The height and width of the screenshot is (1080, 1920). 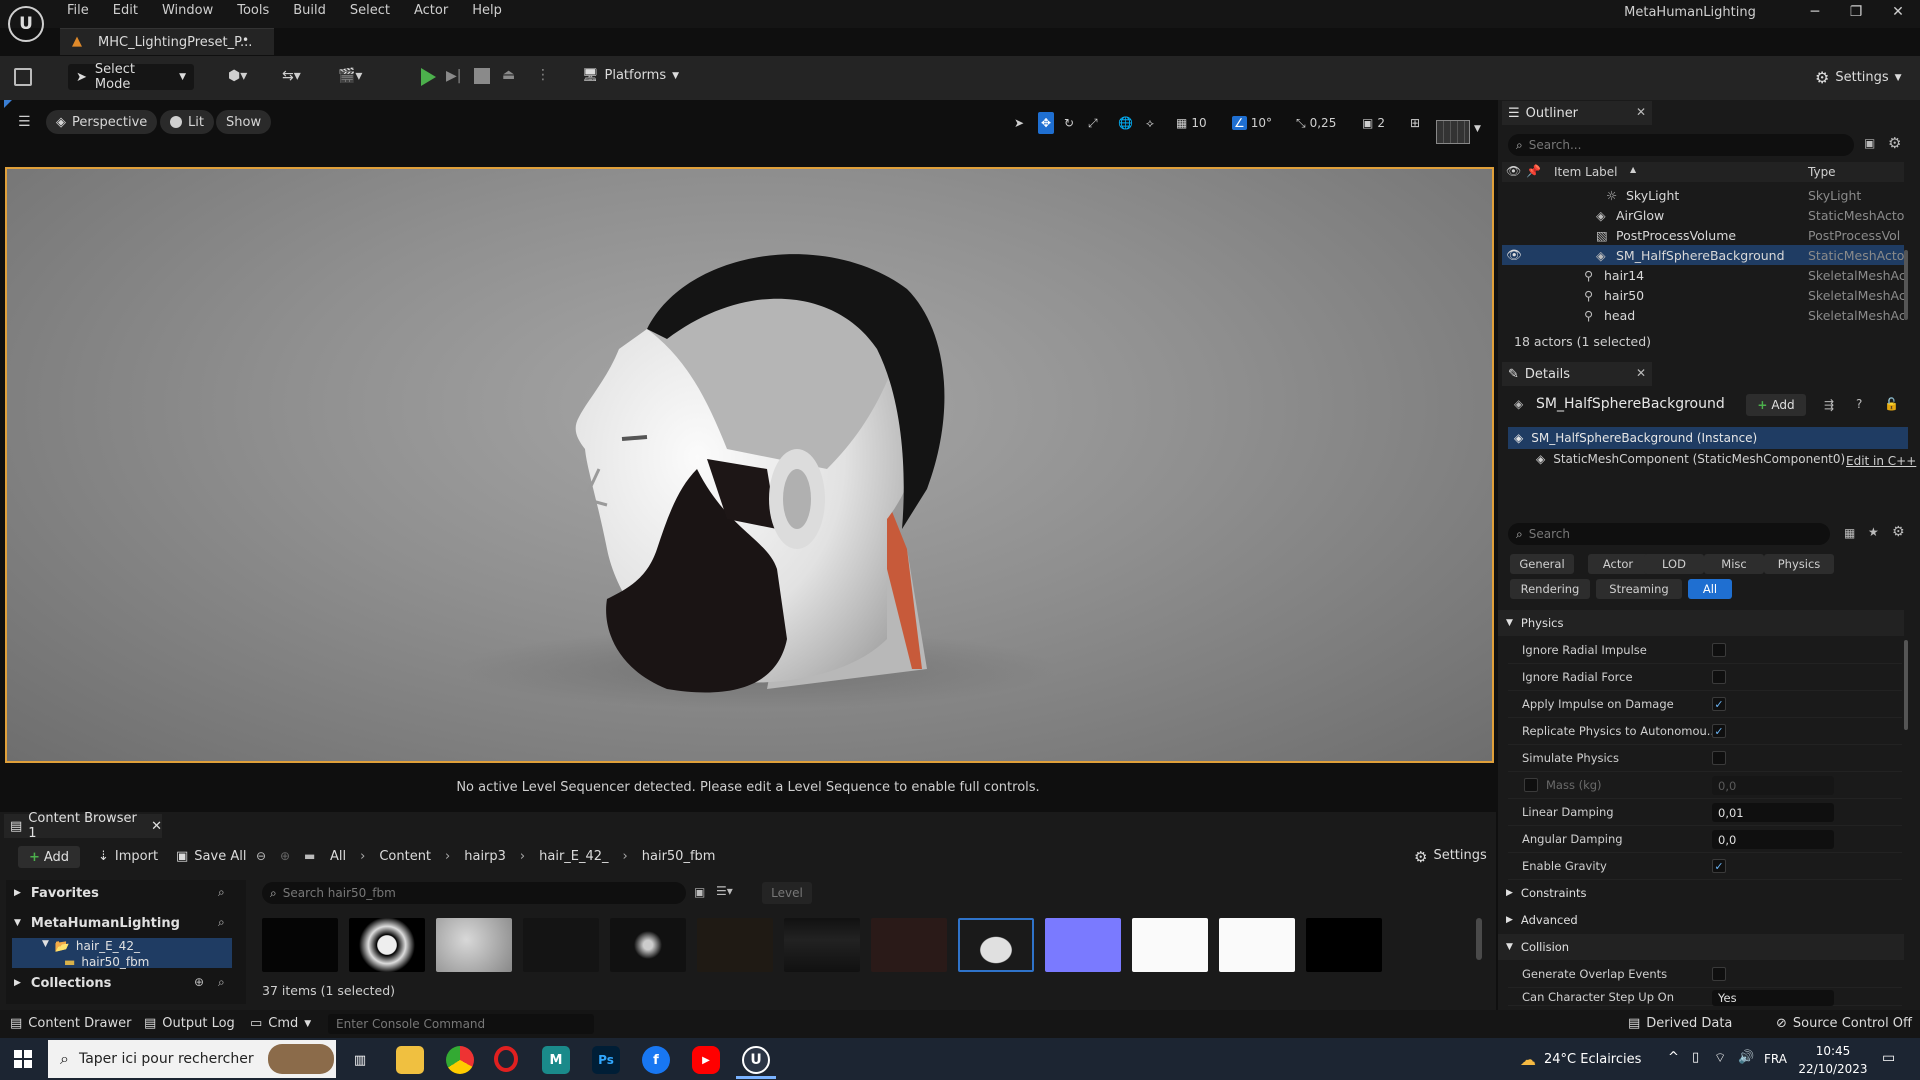 I want to click on scale-snap-toggle: ⤡ 0,25, so click(x=1316, y=123).